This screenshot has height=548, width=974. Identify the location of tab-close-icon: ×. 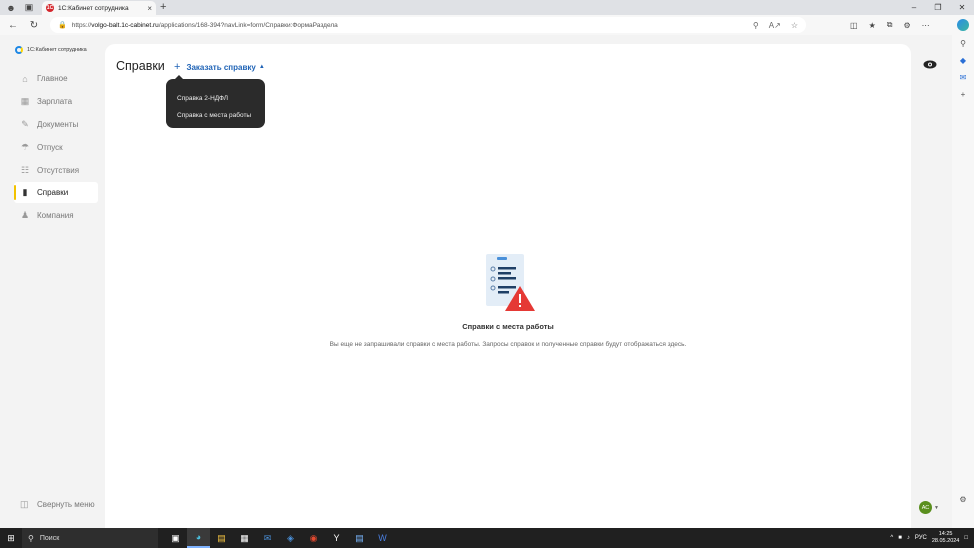
(149, 8).